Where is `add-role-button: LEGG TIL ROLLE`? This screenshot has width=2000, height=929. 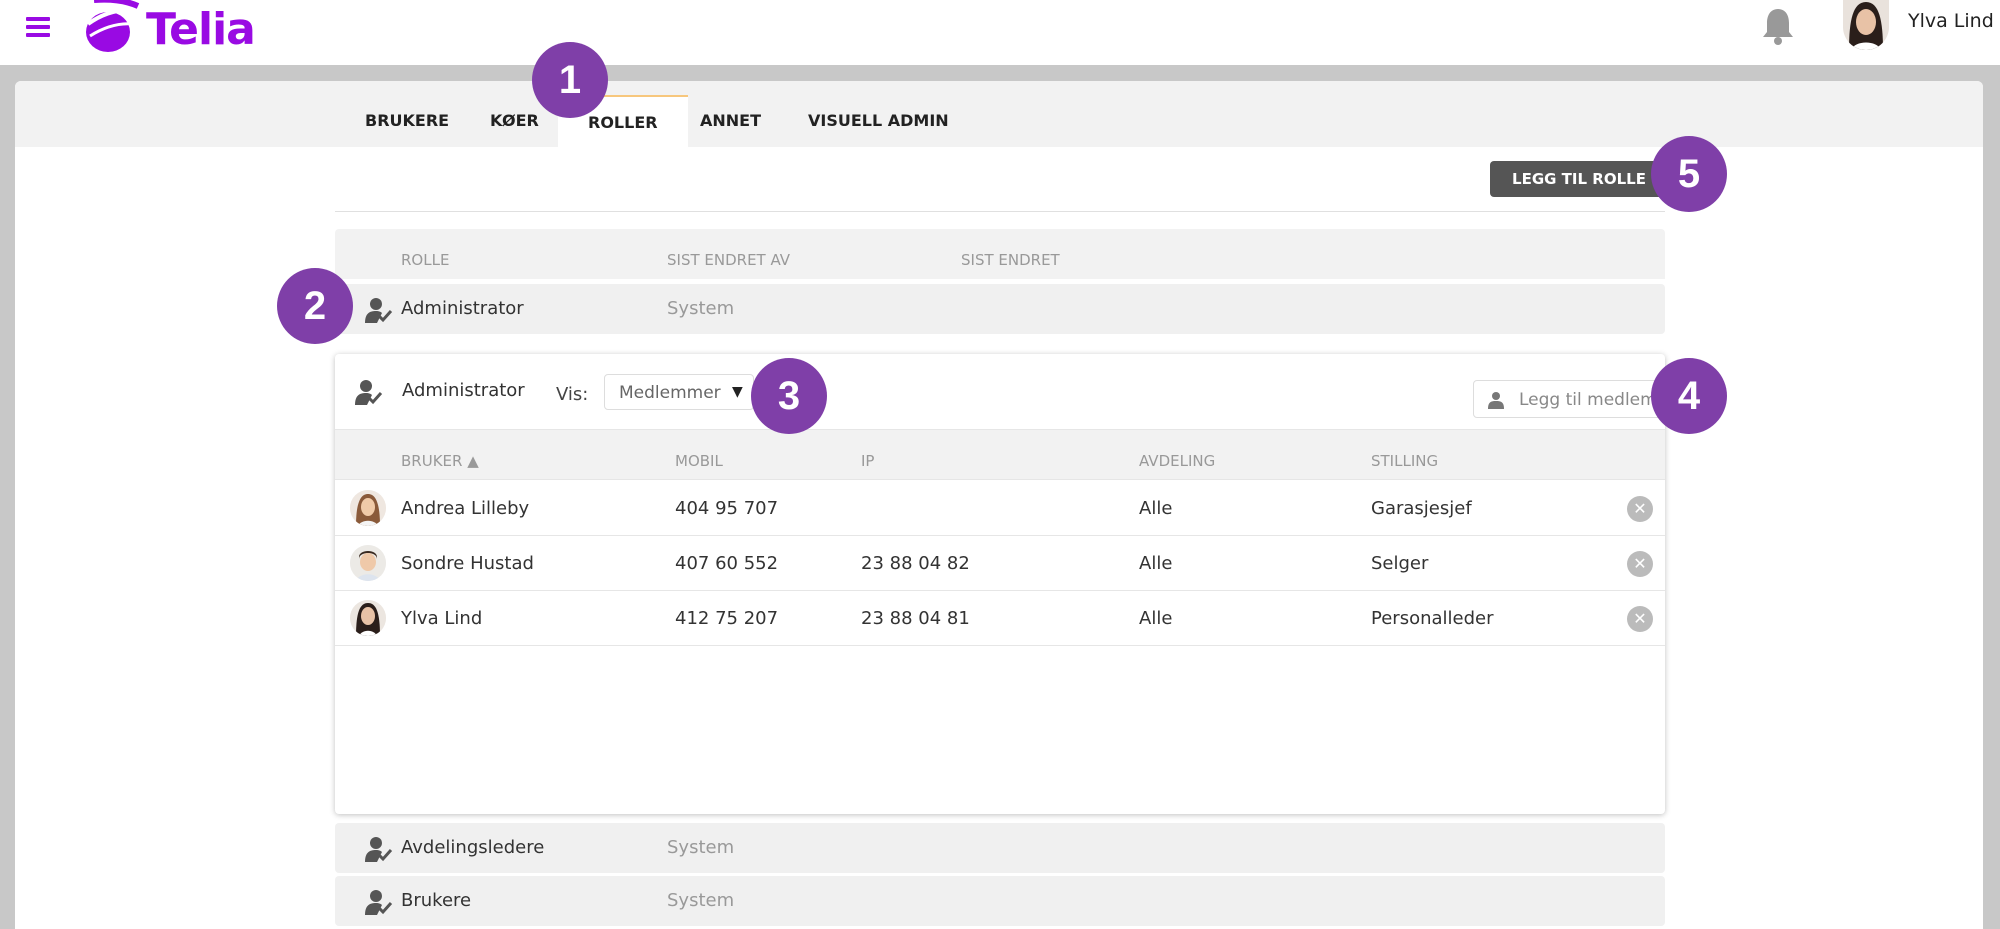
add-role-button: LEGG TIL ROLLE is located at coordinates (1579, 179).